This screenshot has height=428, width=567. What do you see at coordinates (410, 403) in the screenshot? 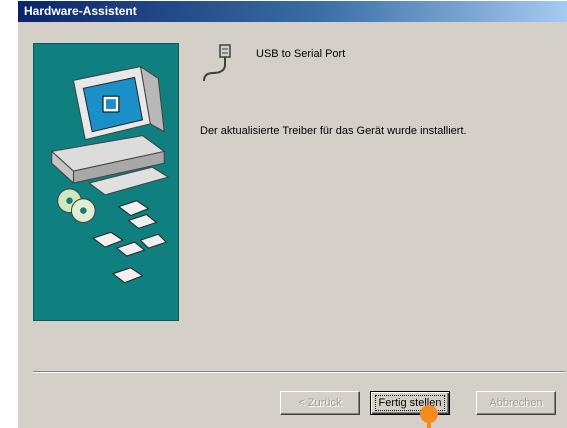
I see `finish-button: Fertig stellen` at bounding box center [410, 403].